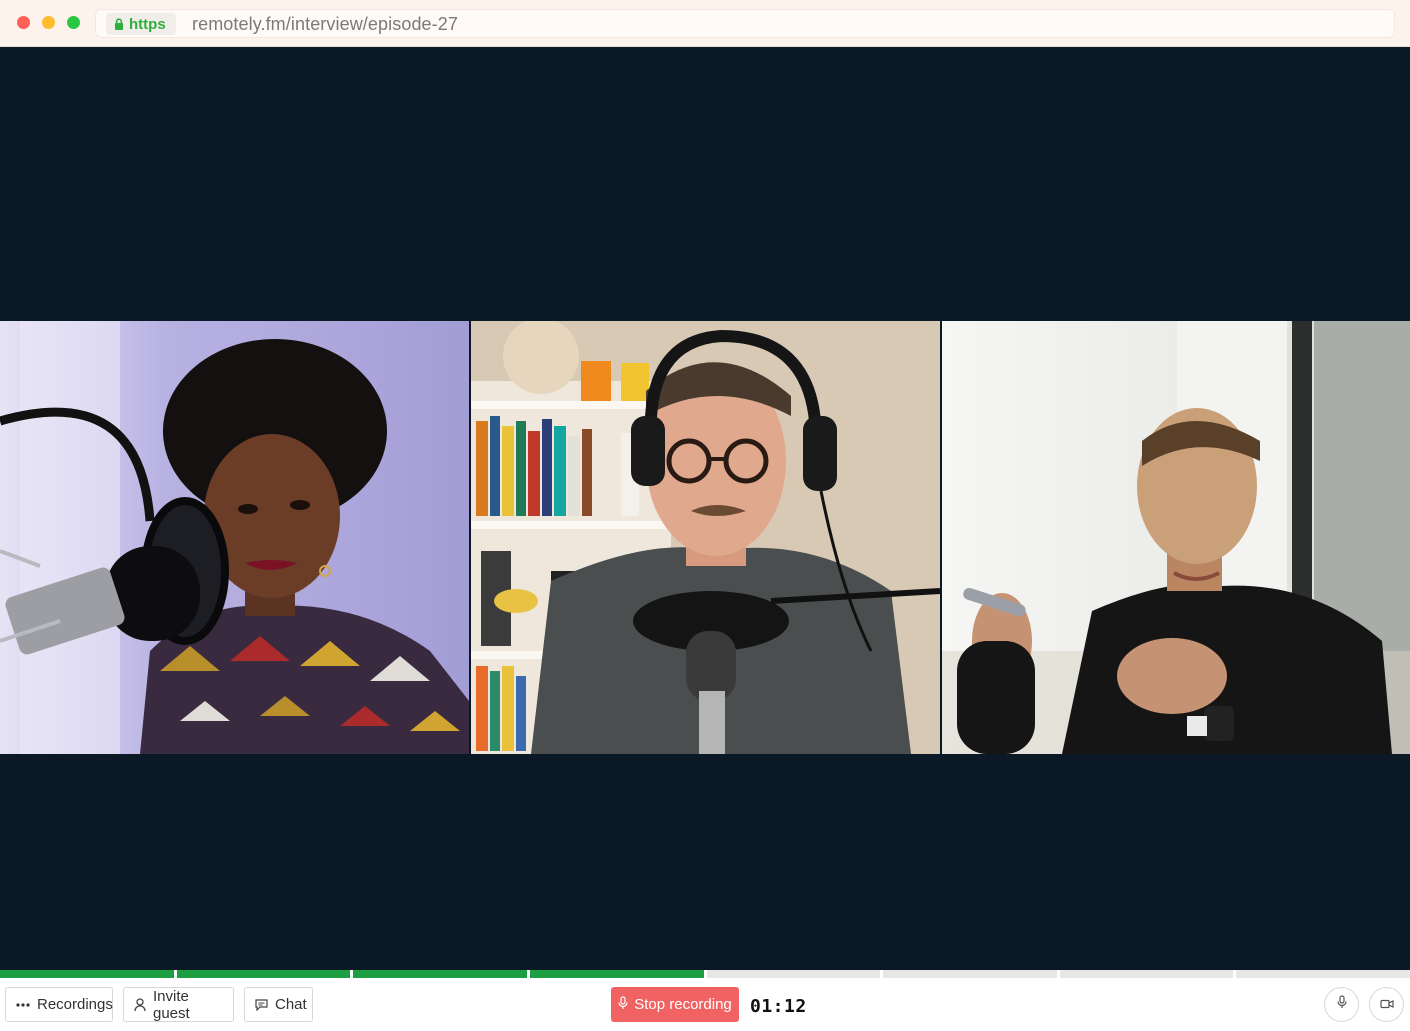 Image resolution: width=1410 pixels, height=1031 pixels. Describe the element at coordinates (23, 1004) in the screenshot. I see `more-dots-icon` at that location.